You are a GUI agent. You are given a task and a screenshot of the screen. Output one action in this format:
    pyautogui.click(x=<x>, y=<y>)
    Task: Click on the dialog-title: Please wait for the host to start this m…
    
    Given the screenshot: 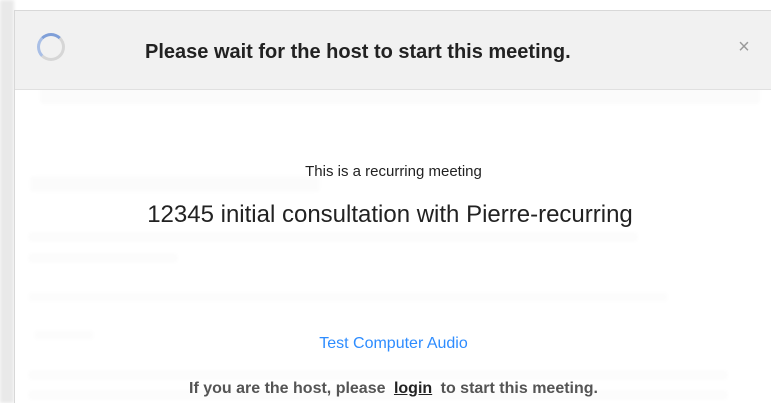 What is the action you would take?
    pyautogui.click(x=358, y=52)
    